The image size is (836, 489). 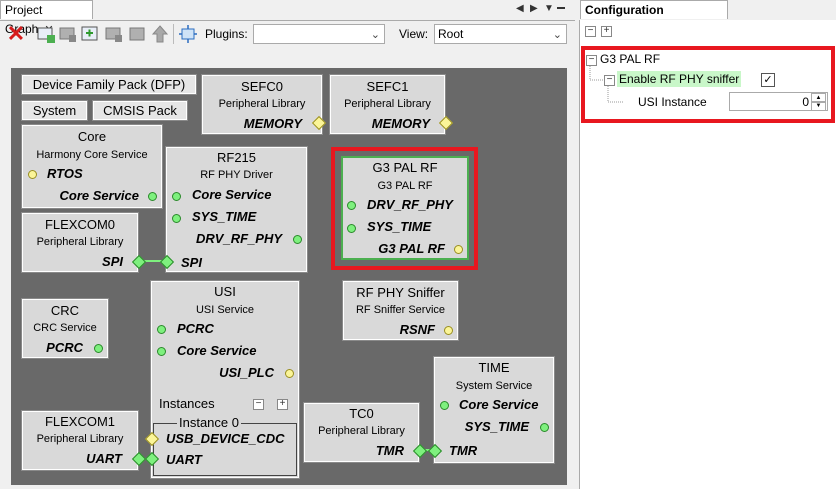 I want to click on node-tc0: TC0 Peripheral Library TMR, so click(x=361, y=432).